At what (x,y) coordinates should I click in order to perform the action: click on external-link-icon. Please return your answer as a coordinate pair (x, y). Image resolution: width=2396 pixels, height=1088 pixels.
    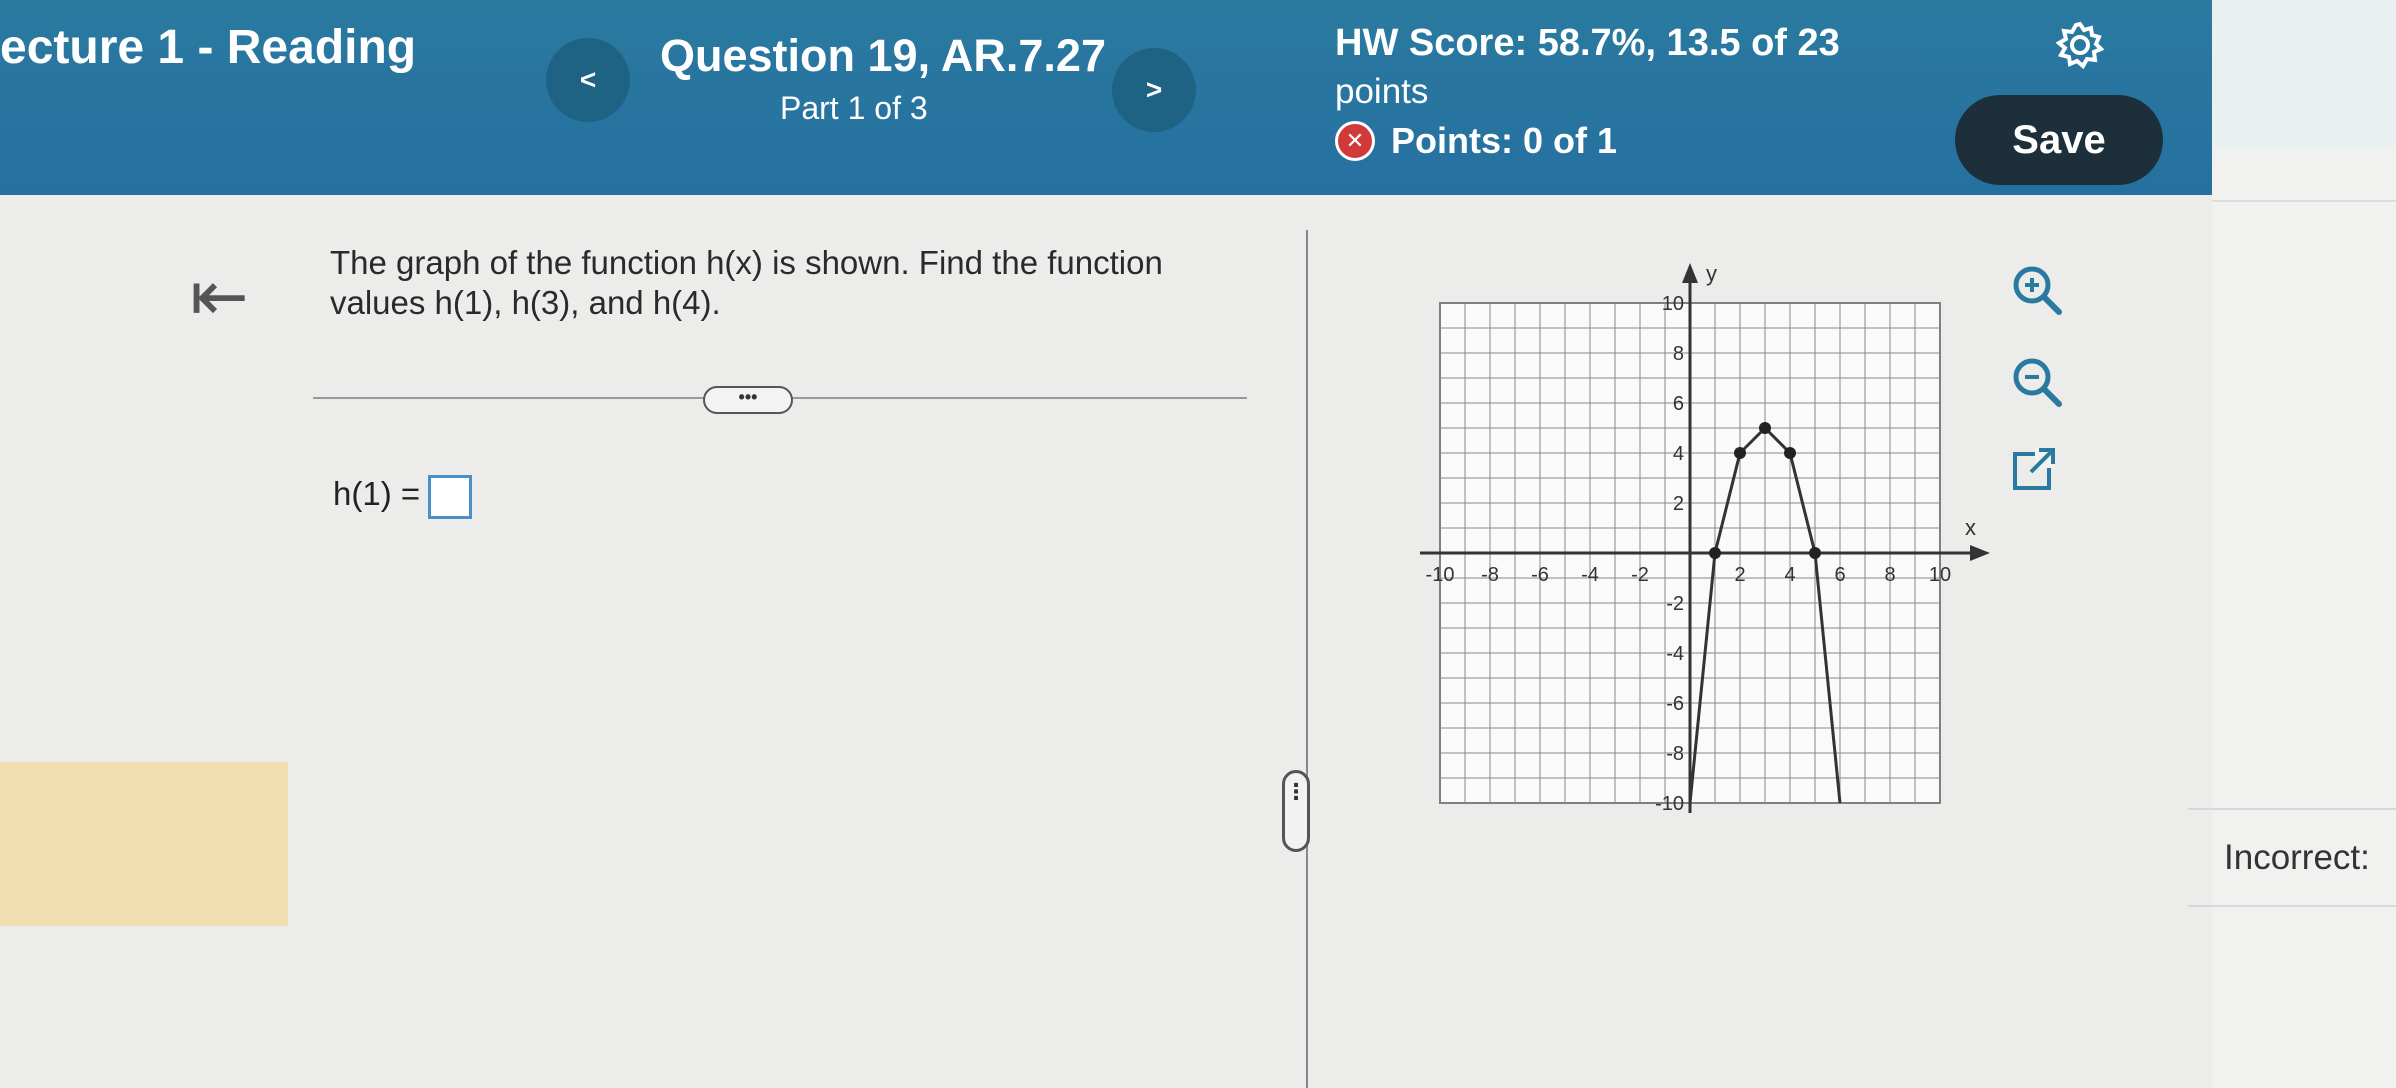
    Looking at the image, I should click on (2035, 470).